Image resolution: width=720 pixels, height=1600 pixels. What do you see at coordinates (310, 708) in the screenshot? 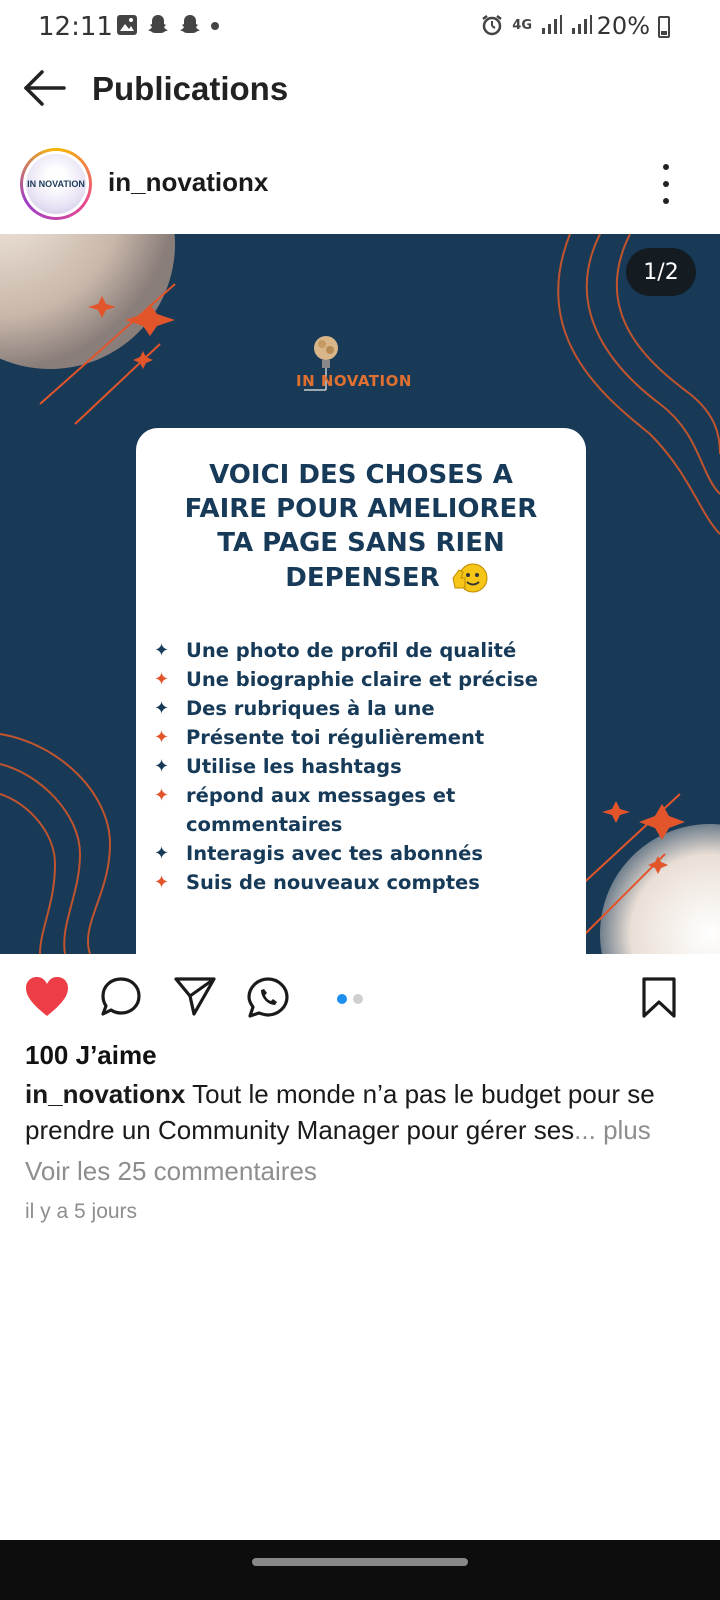
I see `list-item-text: Des rubriques à la une` at bounding box center [310, 708].